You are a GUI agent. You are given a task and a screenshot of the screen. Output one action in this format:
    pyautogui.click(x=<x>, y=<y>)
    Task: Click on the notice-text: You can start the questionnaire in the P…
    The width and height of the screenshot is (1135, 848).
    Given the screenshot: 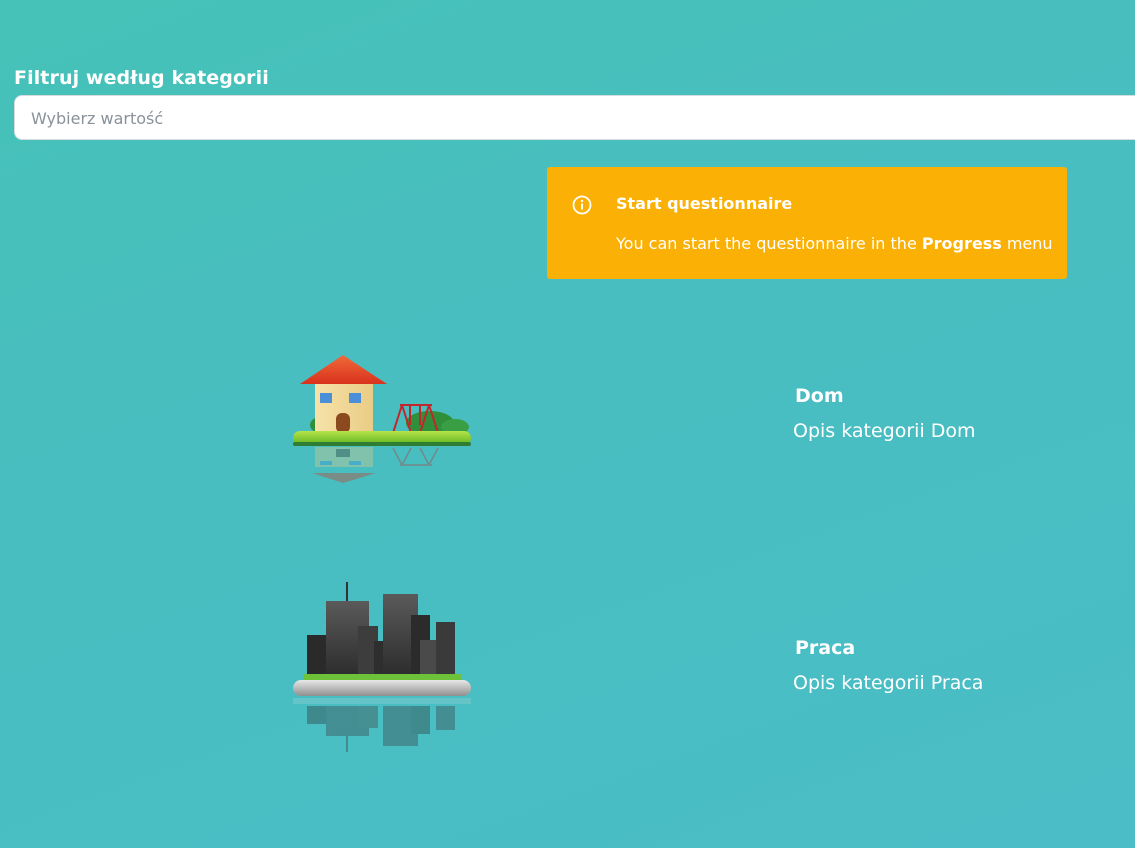 What is the action you would take?
    pyautogui.click(x=834, y=243)
    